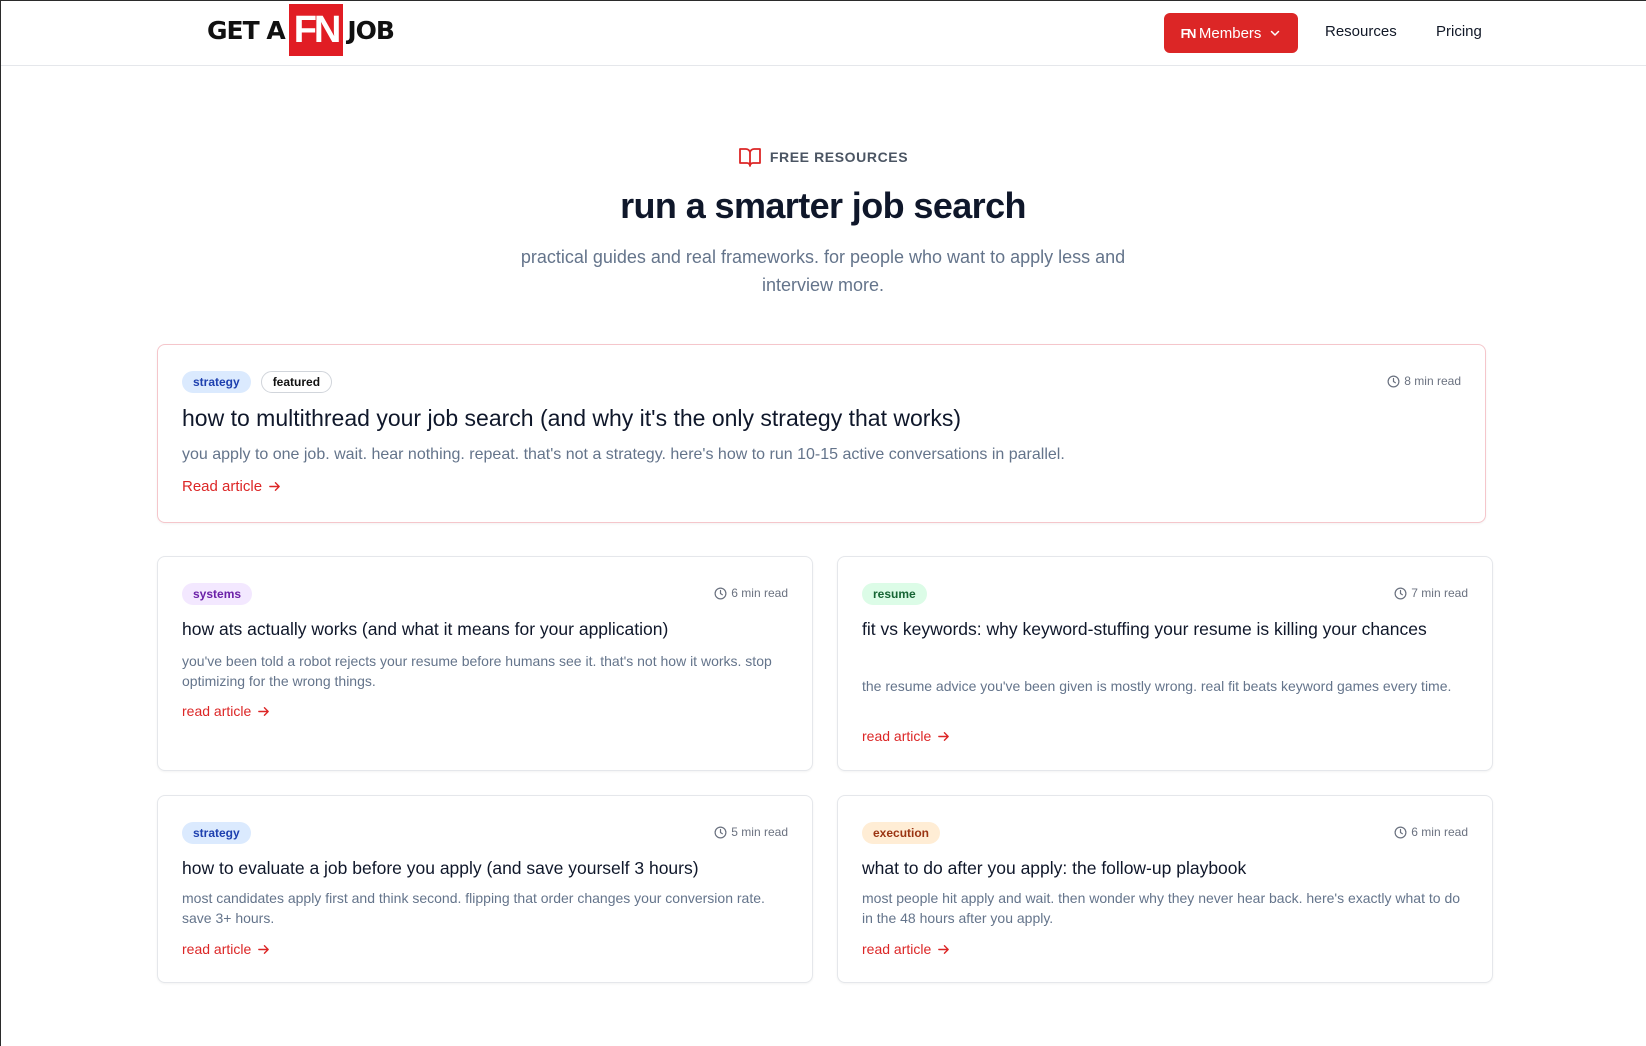 The image size is (1646, 1046). Describe the element at coordinates (749, 157) in the screenshot. I see `book-open-icon` at that location.